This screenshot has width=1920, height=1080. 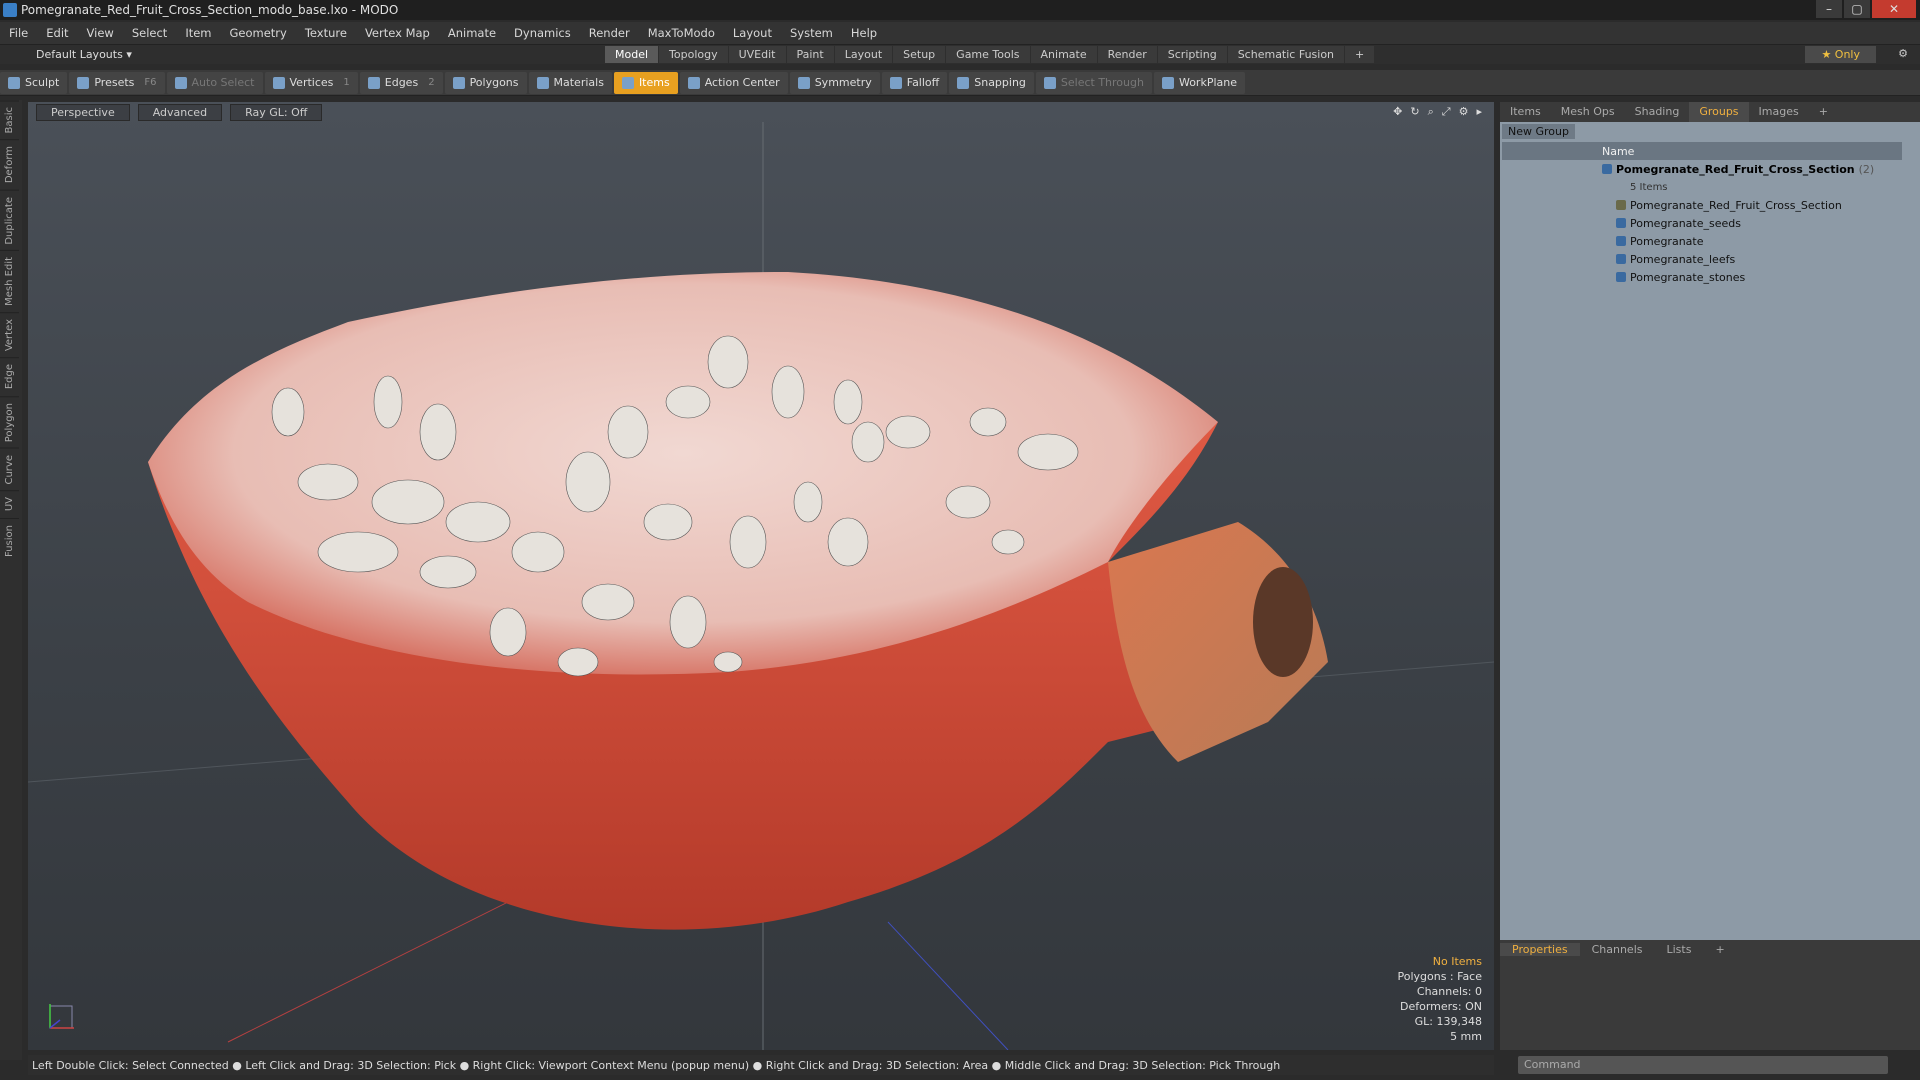 What do you see at coordinates (632, 54) in the screenshot?
I see `tab-model: Model` at bounding box center [632, 54].